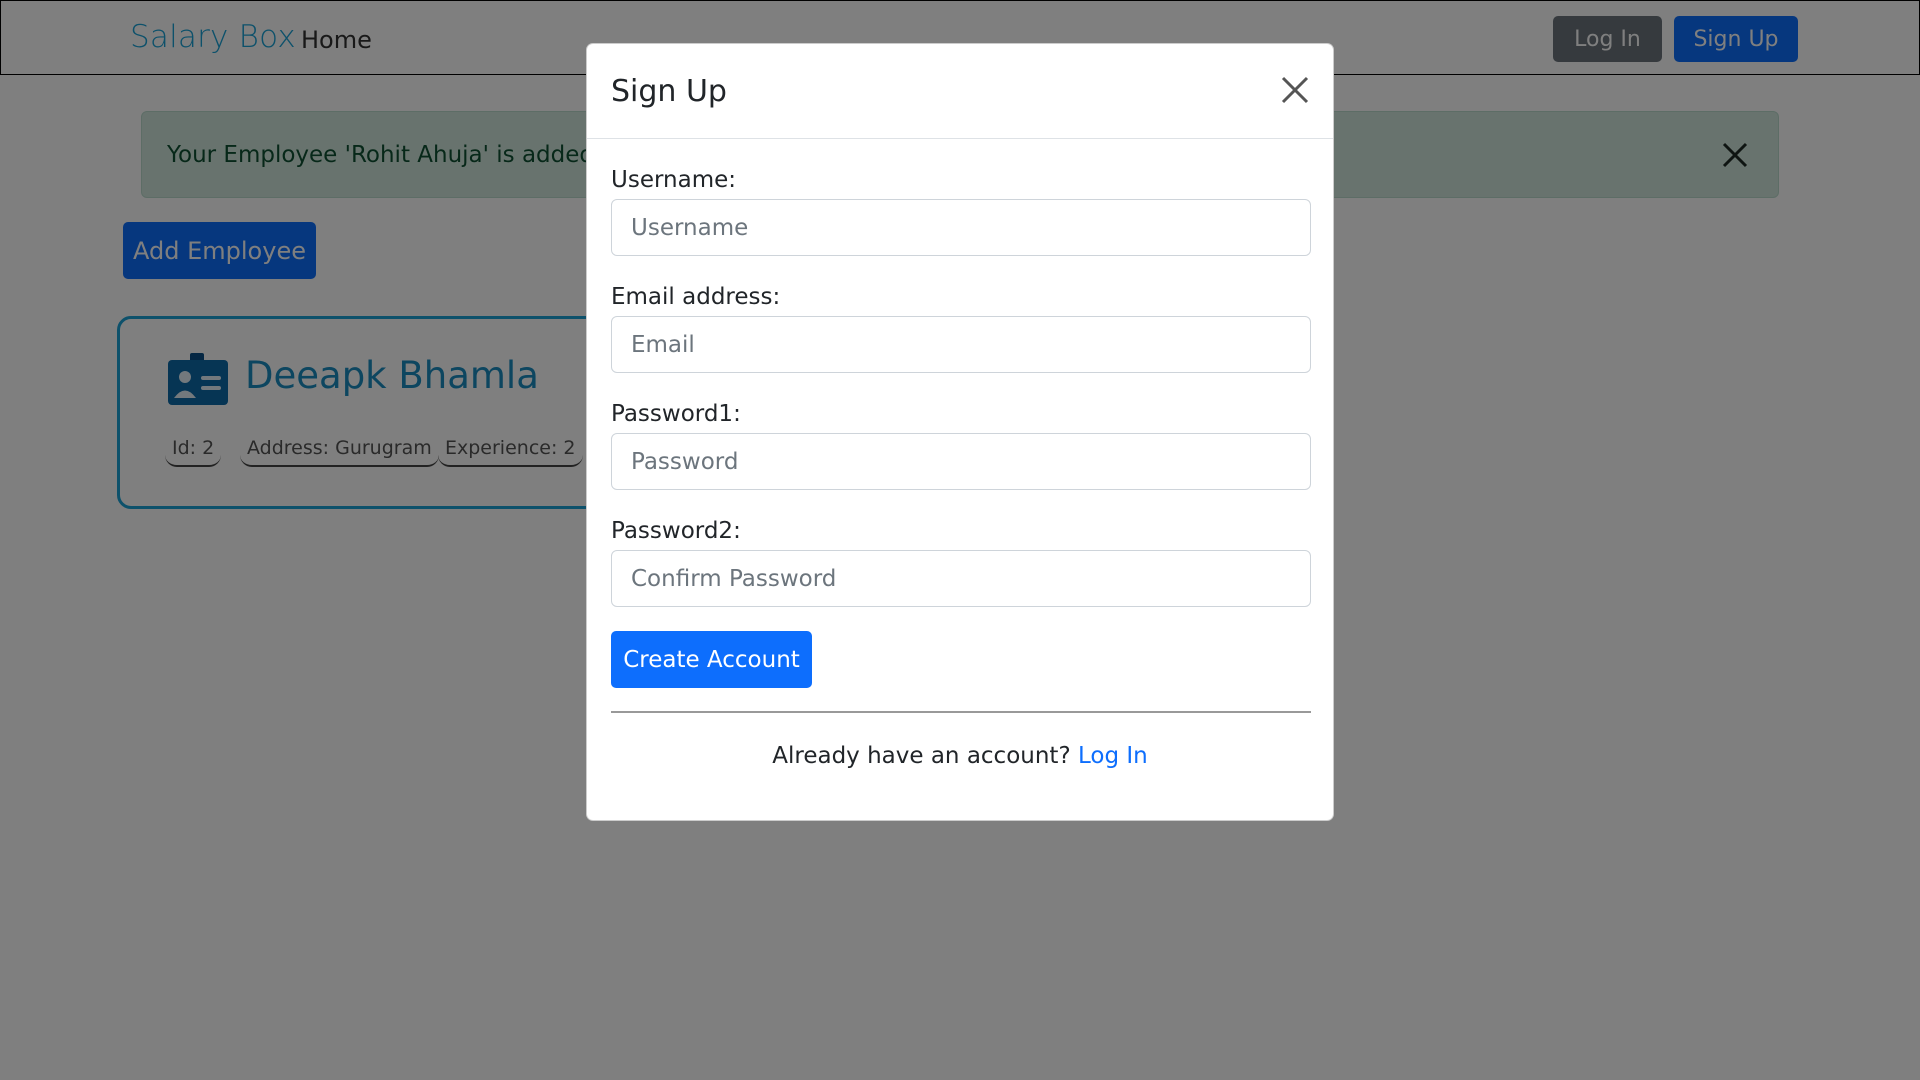 The height and width of the screenshot is (1080, 1920). What do you see at coordinates (1295, 90) in the screenshot?
I see `close-icon` at bounding box center [1295, 90].